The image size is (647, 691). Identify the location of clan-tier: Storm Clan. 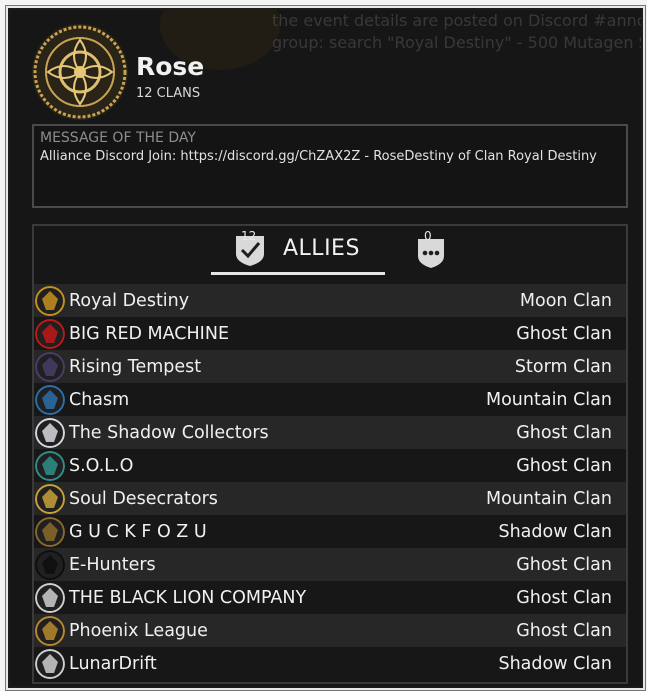
(563, 366).